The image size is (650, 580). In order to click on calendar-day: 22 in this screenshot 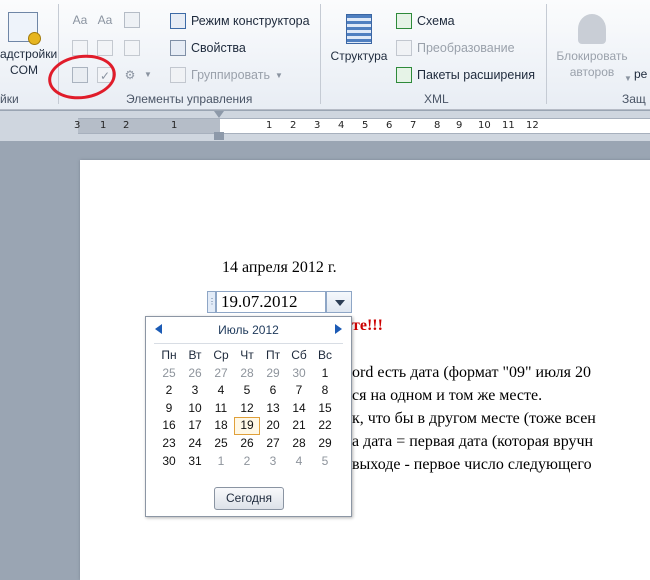, I will do `click(325, 426)`.